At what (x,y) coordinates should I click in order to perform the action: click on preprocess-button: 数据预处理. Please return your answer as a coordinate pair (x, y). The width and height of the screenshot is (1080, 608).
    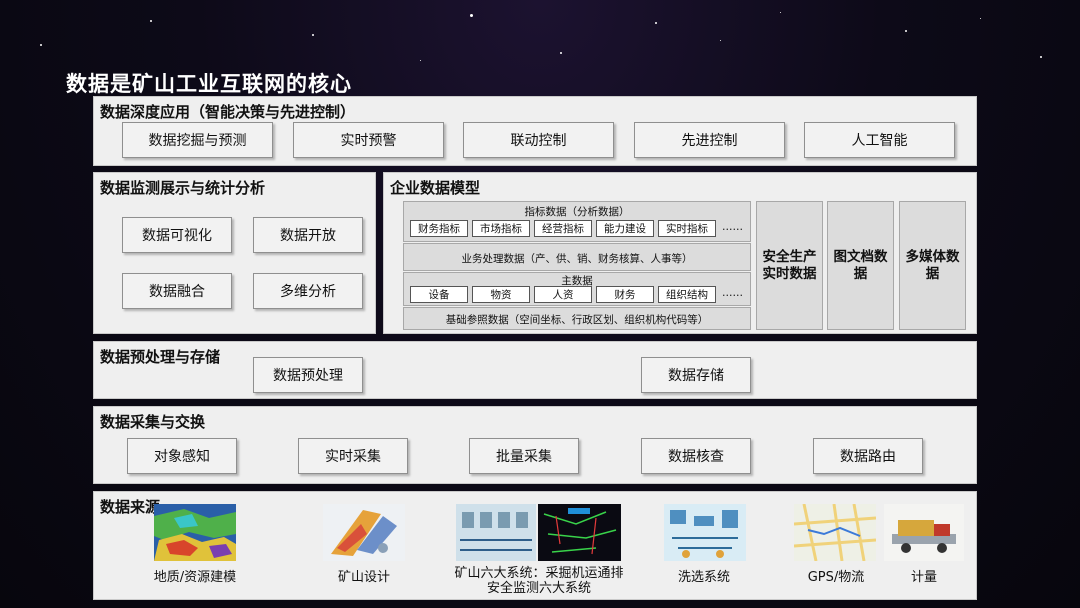
    Looking at the image, I should click on (308, 375).